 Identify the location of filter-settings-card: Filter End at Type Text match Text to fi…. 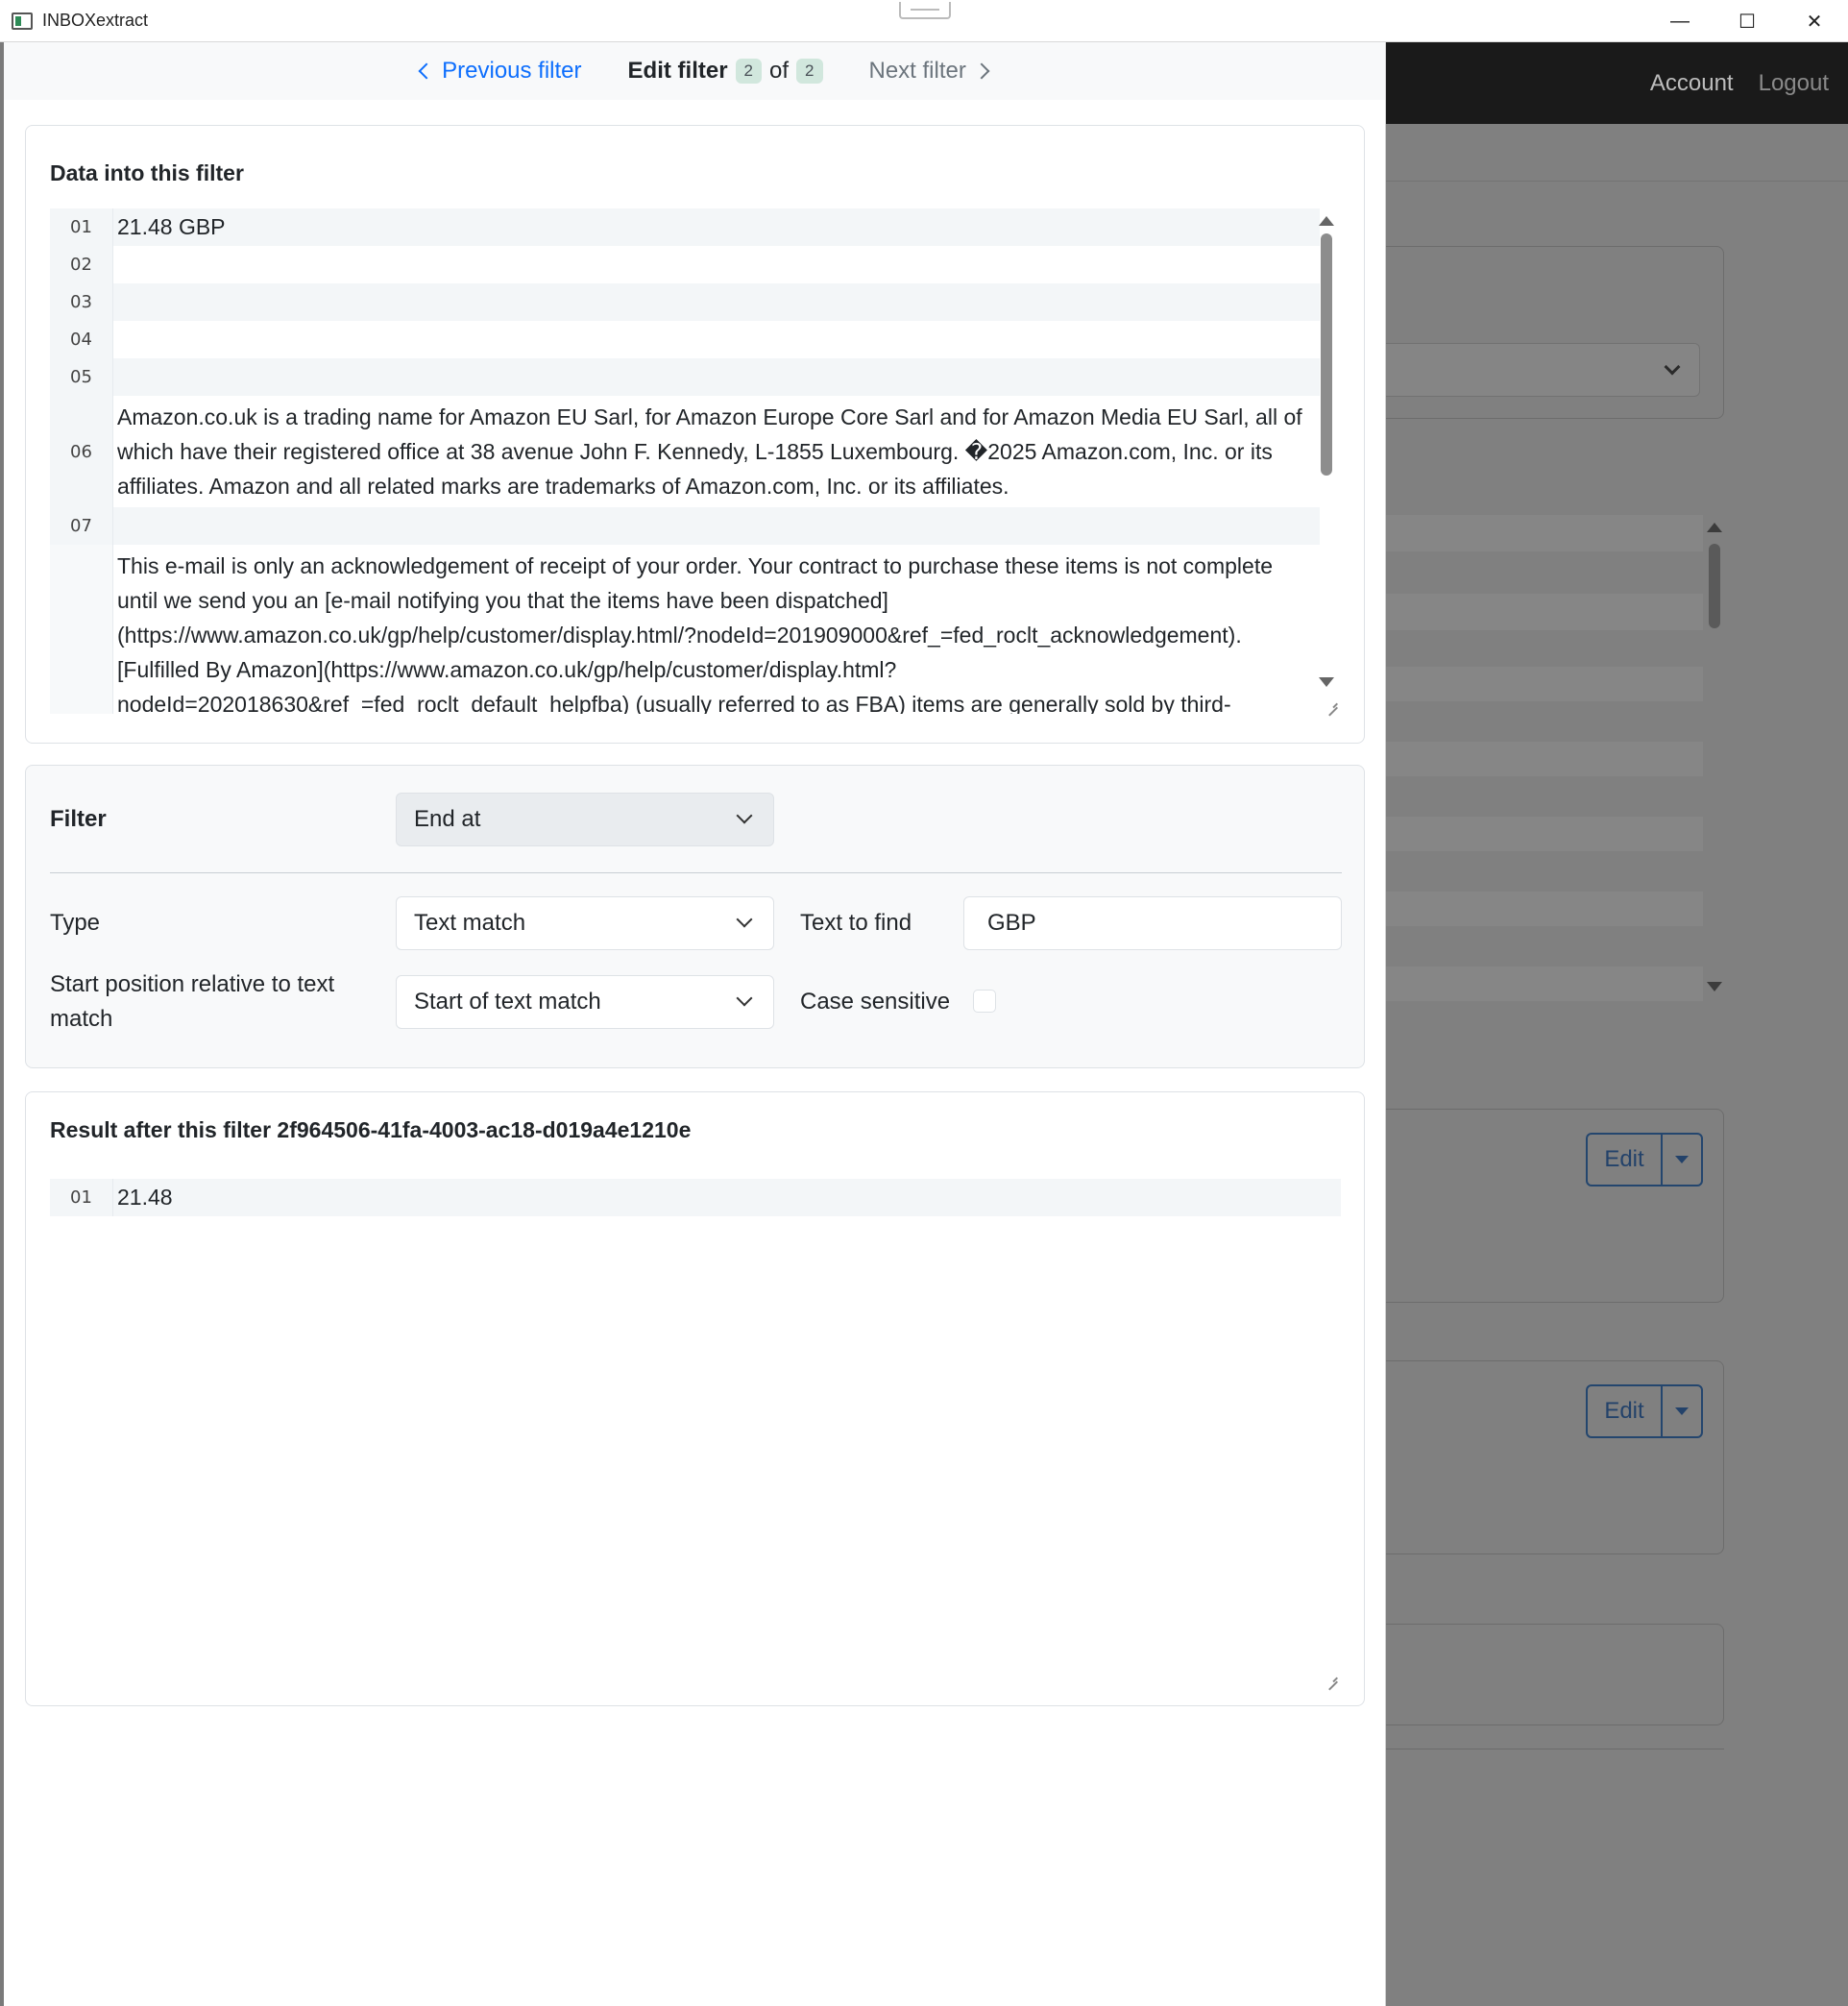
(695, 916).